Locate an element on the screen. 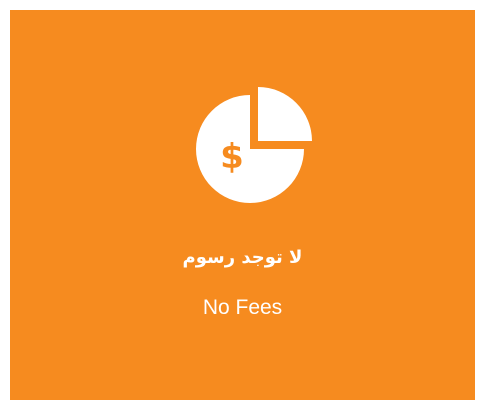 The height and width of the screenshot is (400, 484). title-english: No Fees is located at coordinates (242, 307).